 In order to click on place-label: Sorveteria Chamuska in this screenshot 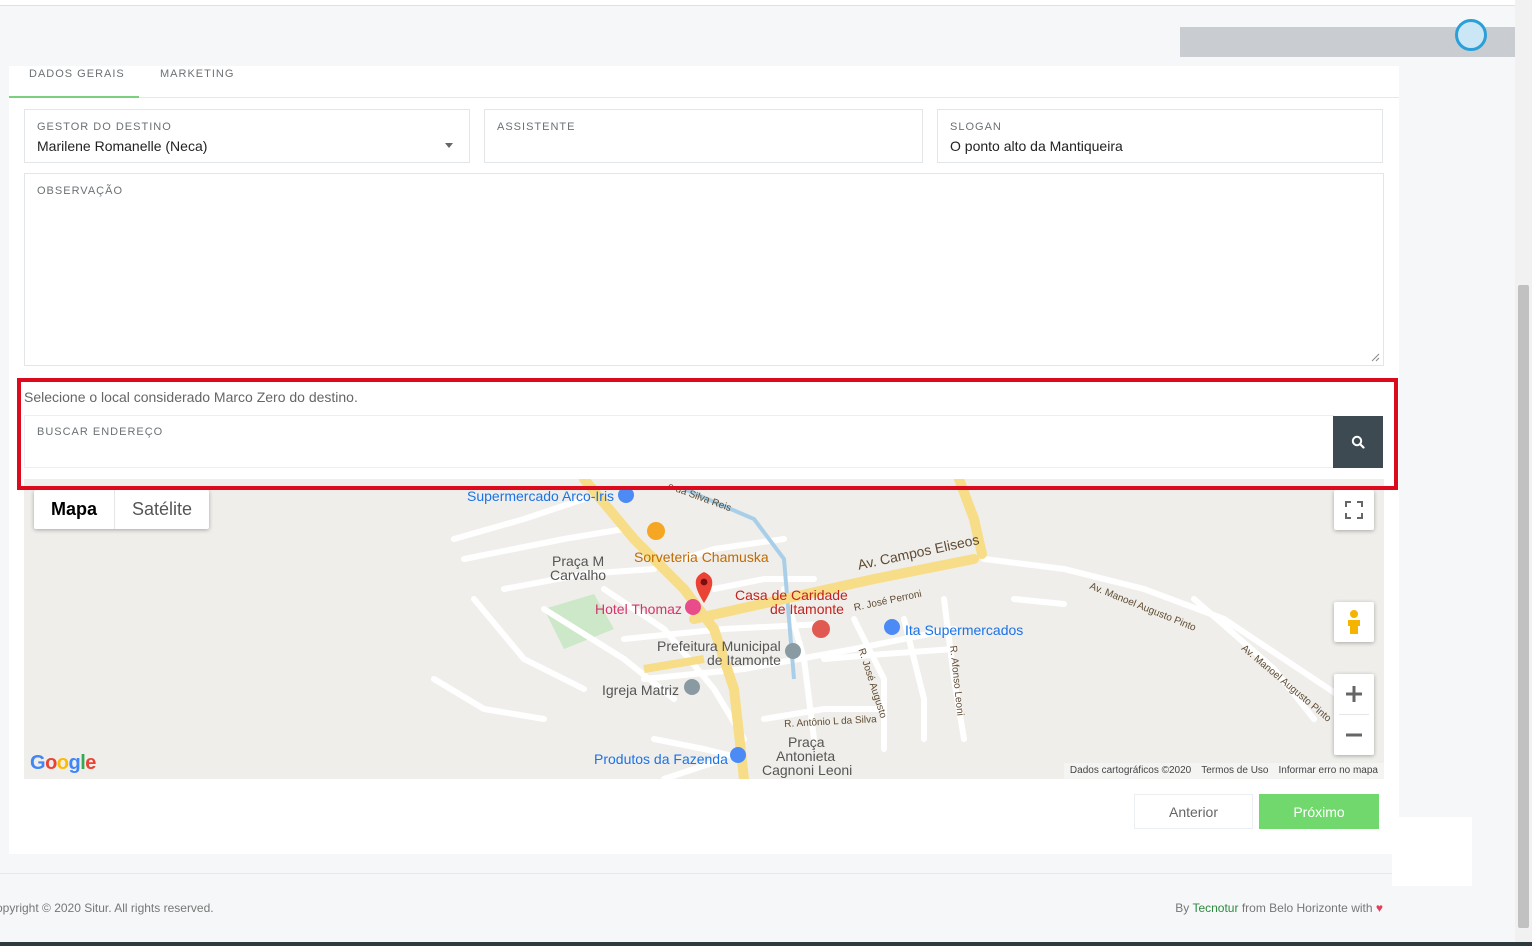, I will do `click(701, 557)`.